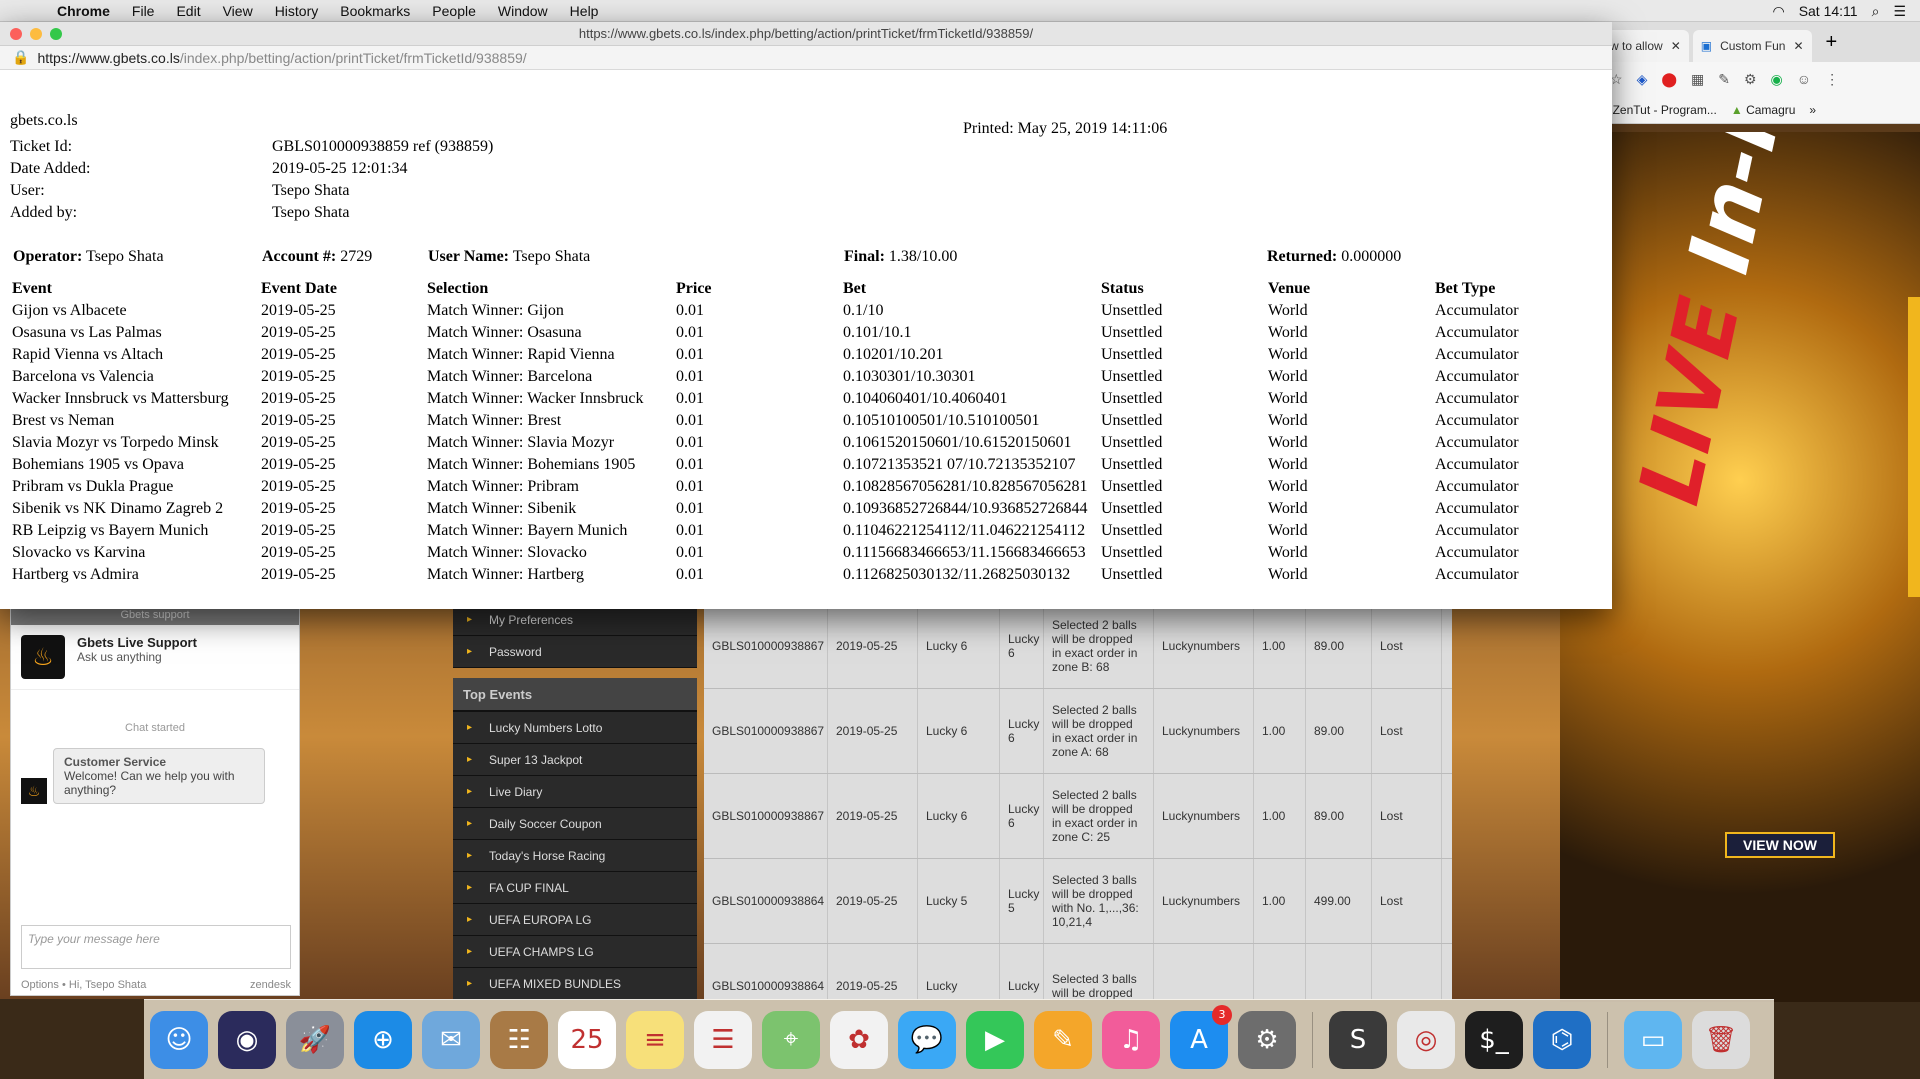 This screenshot has height=1079, width=1920. Describe the element at coordinates (340, 168) in the screenshot. I see `date-added-value: 2019-05-25 12:01:34` at that location.